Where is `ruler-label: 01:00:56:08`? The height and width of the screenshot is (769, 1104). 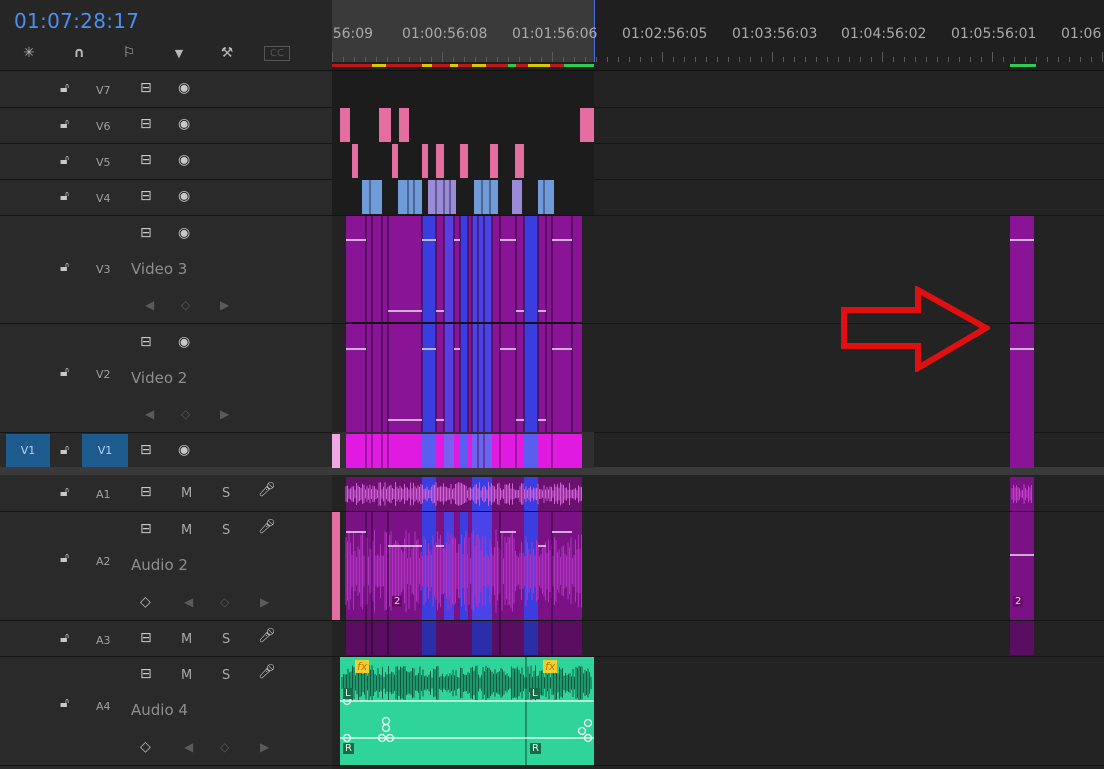
ruler-label: 01:00:56:08 is located at coordinates (445, 34).